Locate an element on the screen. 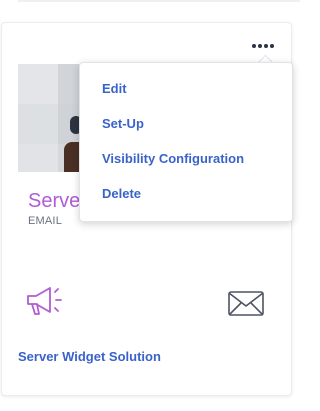  widget-solution-link: Server Widget Solution is located at coordinates (89, 356).